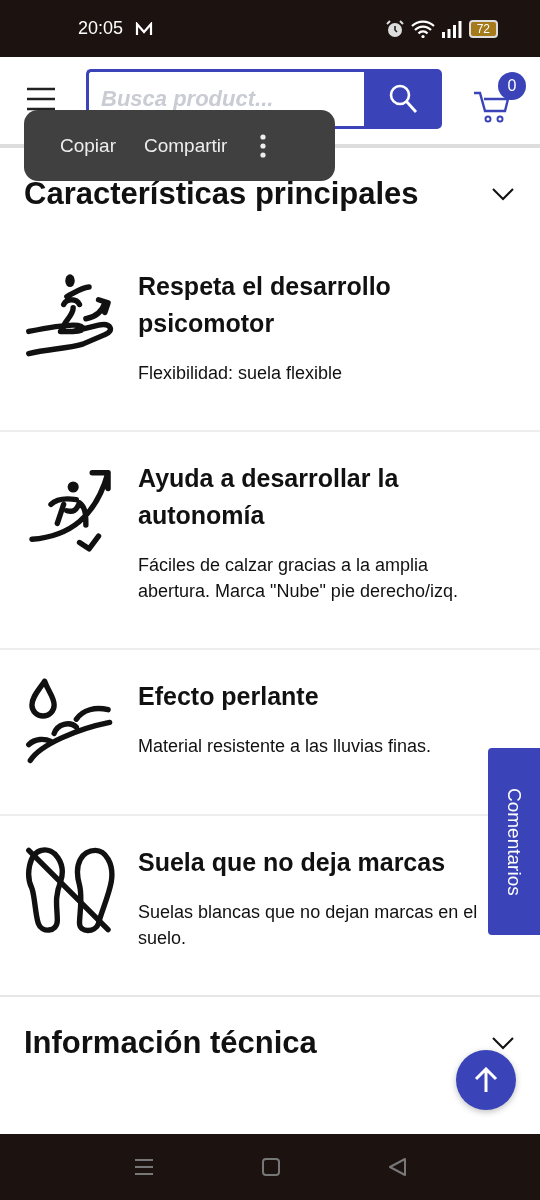 The height and width of the screenshot is (1200, 540). What do you see at coordinates (265, 305) in the screenshot?
I see `feature-title: Respeta el desarrollo psicomotor` at bounding box center [265, 305].